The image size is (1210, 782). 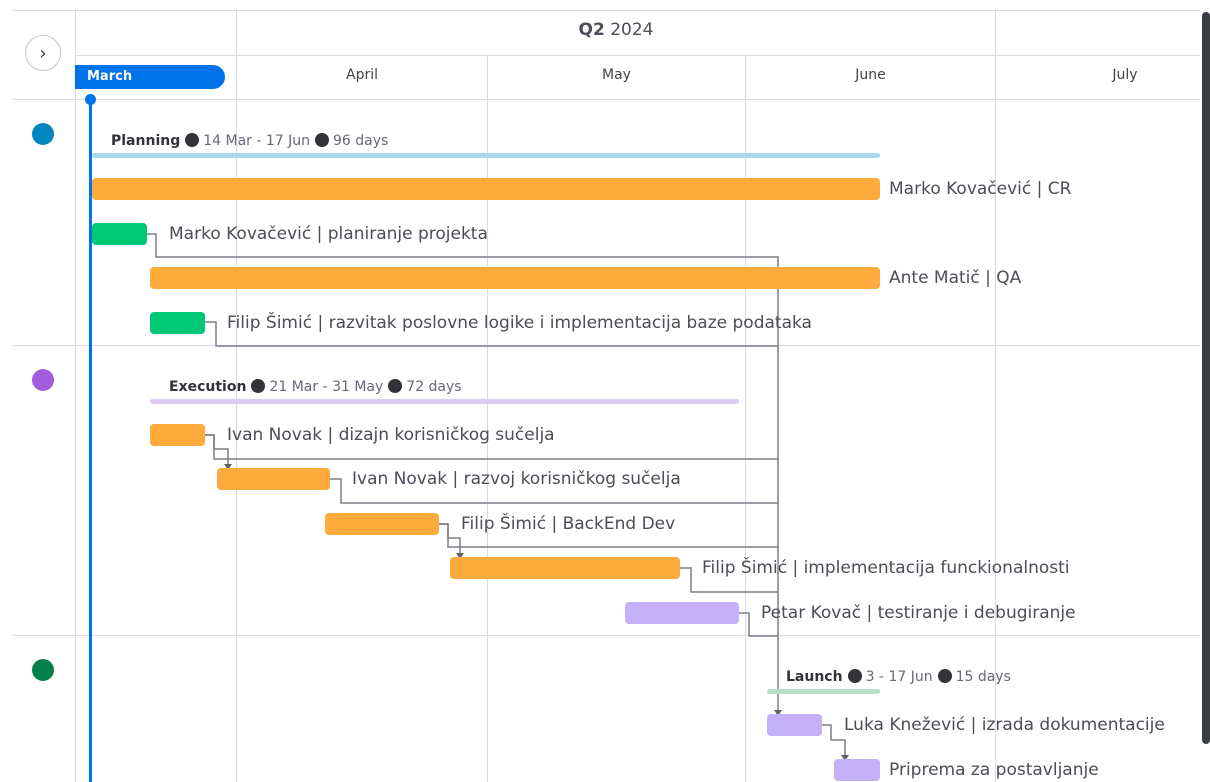 What do you see at coordinates (1206, 378) in the screenshot?
I see `vertical-scrollbar` at bounding box center [1206, 378].